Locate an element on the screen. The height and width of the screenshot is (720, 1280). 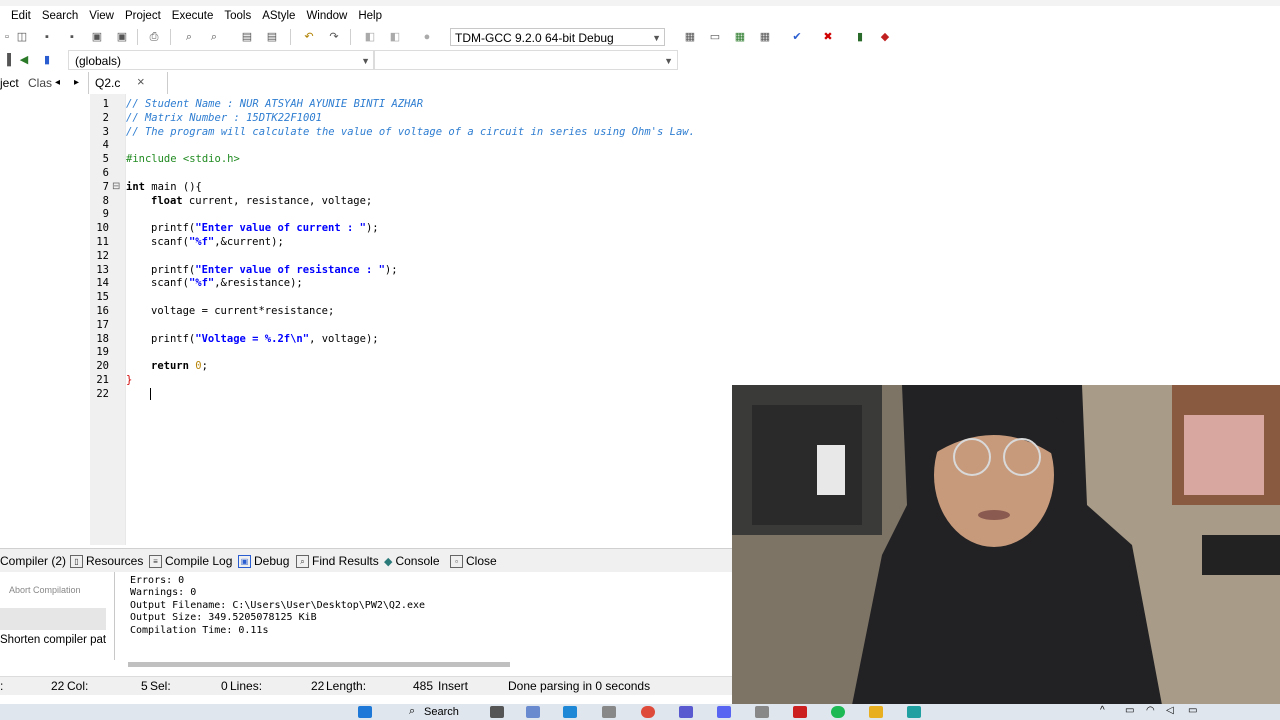
bookmark-icon: ▐ is located at coordinates (7, 60).